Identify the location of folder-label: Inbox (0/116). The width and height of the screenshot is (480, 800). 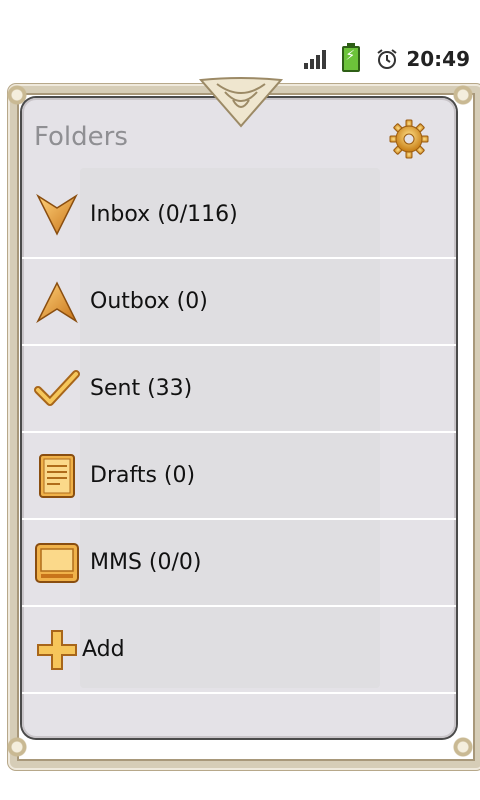
(164, 214).